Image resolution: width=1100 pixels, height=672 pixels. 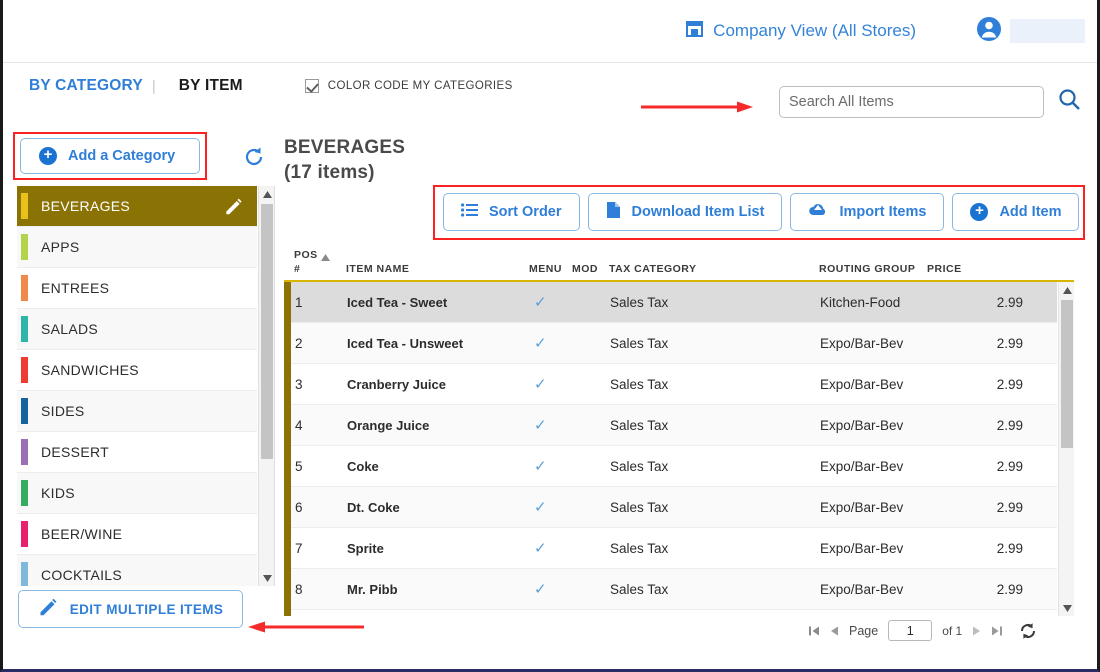 What do you see at coordinates (397, 302) in the screenshot?
I see `cell-item-name: Iced Tea - Sweet` at bounding box center [397, 302].